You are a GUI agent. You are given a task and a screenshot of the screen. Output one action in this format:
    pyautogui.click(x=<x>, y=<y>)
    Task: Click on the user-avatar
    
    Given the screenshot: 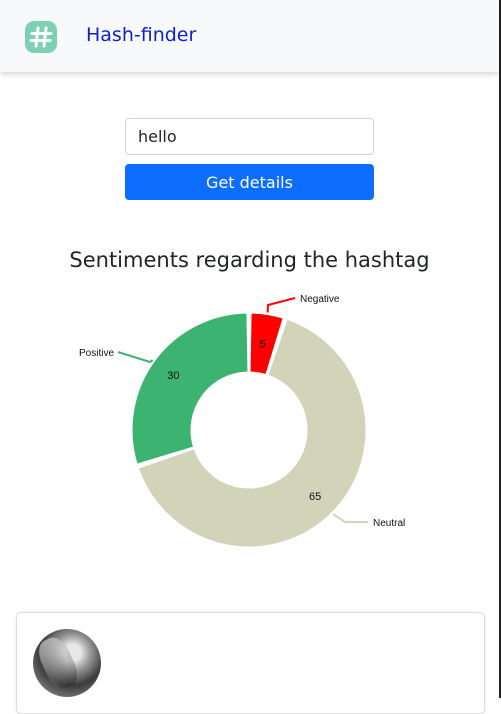 What is the action you would take?
    pyautogui.click(x=67, y=663)
    